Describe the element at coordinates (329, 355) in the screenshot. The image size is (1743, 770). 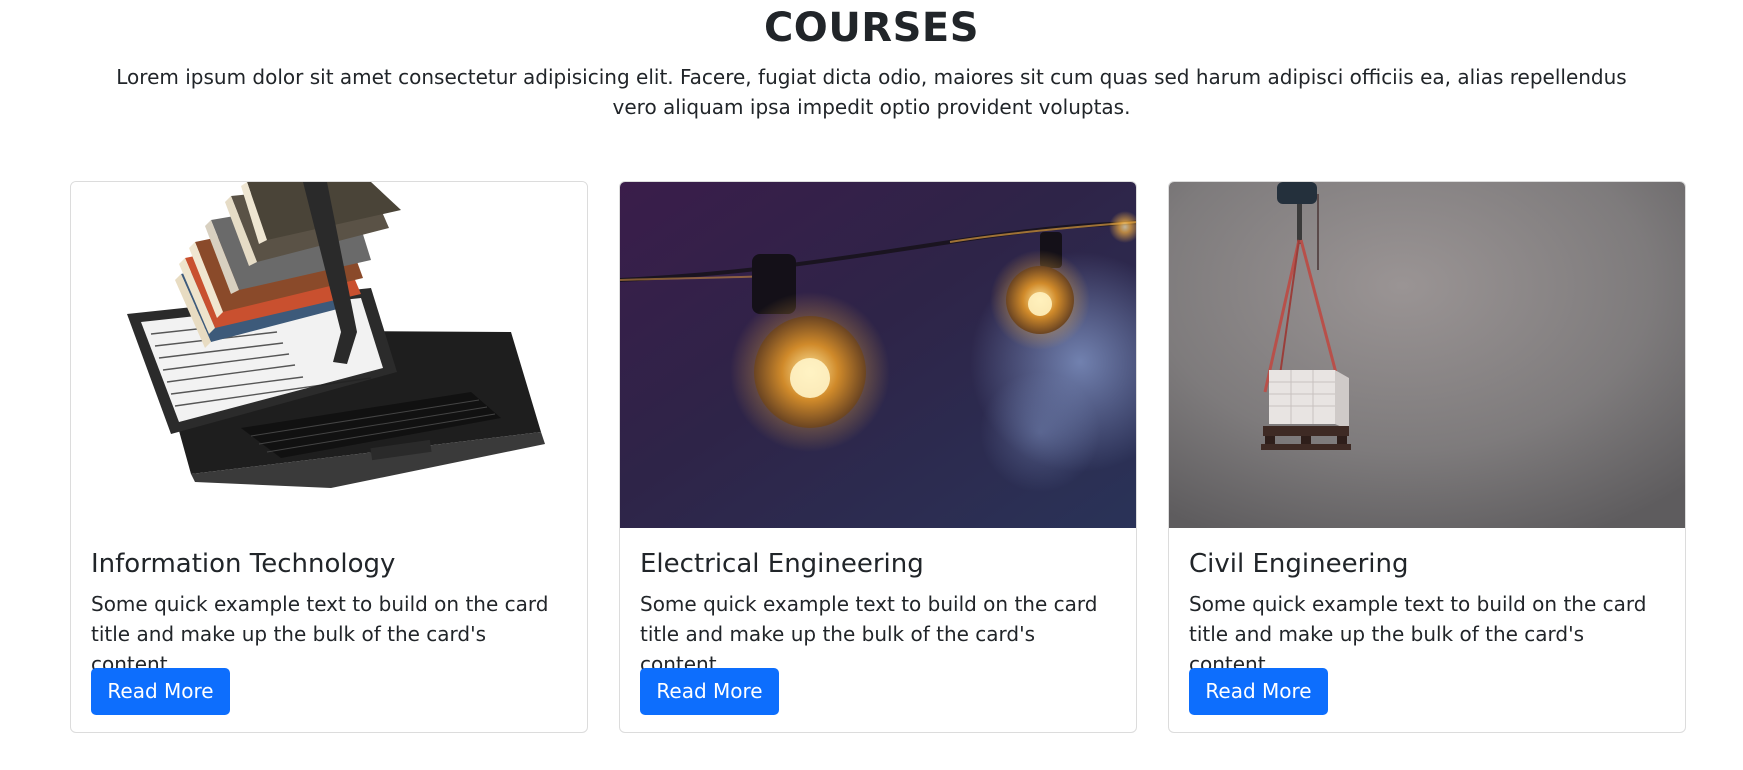
I see `books-on-laptop-image` at that location.